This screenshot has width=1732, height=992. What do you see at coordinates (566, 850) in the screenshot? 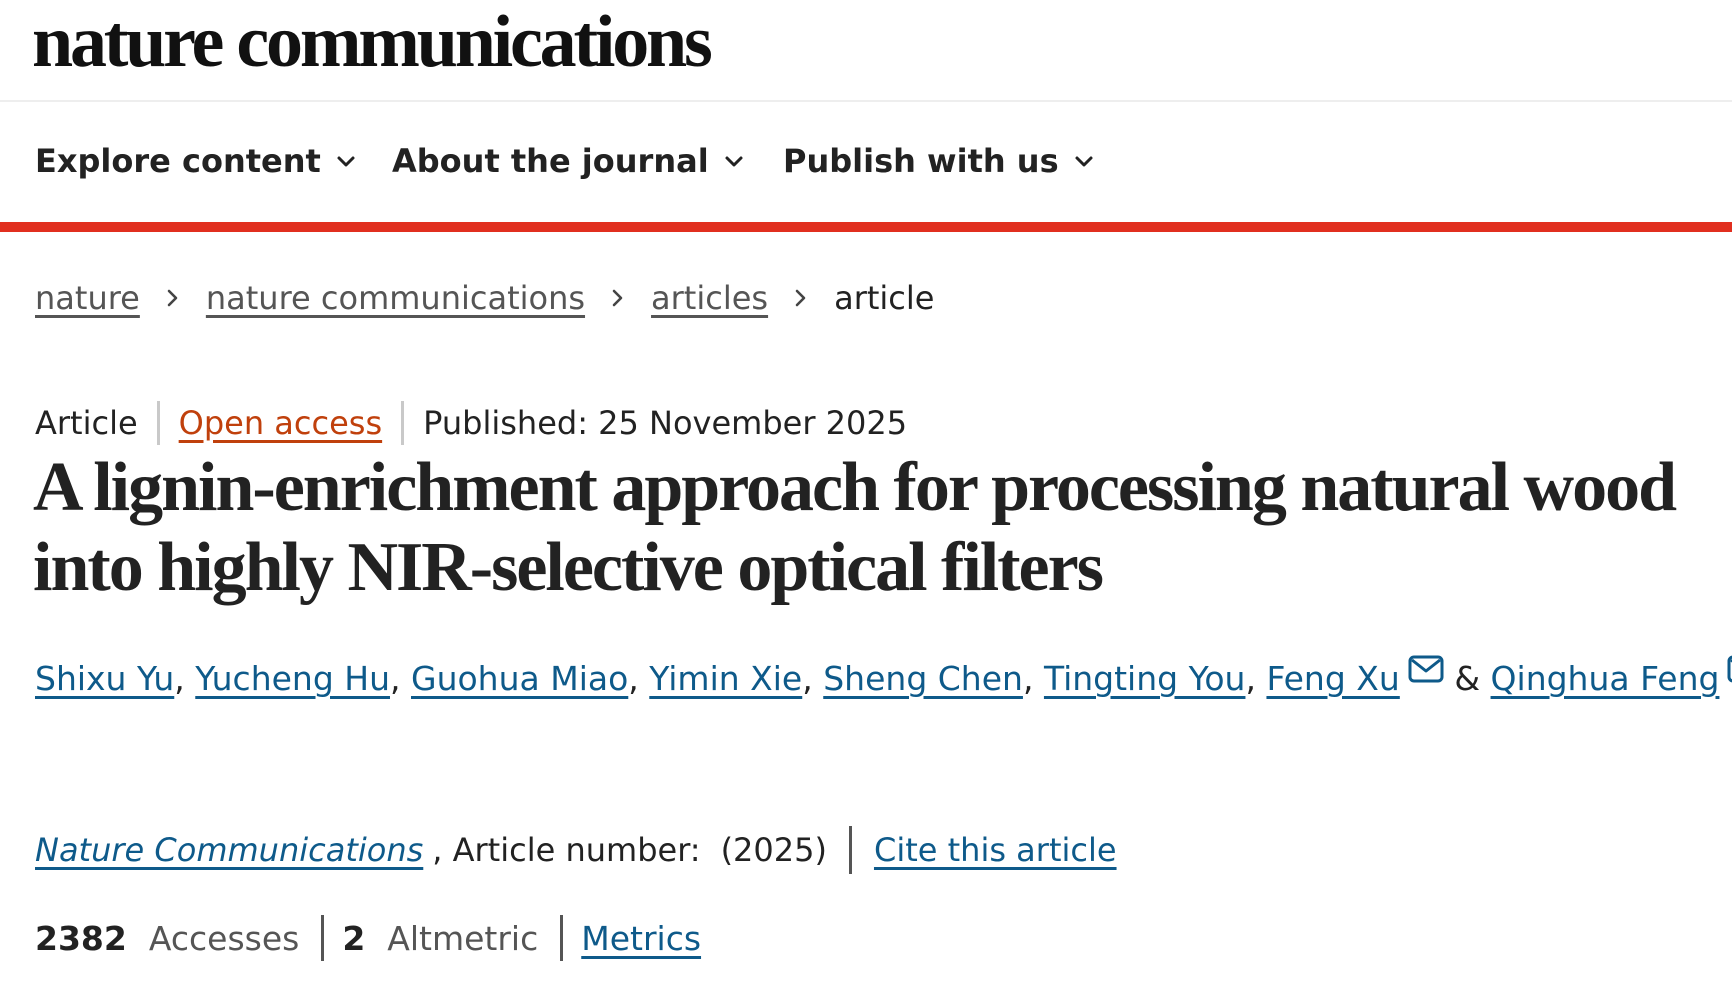
I see `article-number-label: , Article number:` at bounding box center [566, 850].